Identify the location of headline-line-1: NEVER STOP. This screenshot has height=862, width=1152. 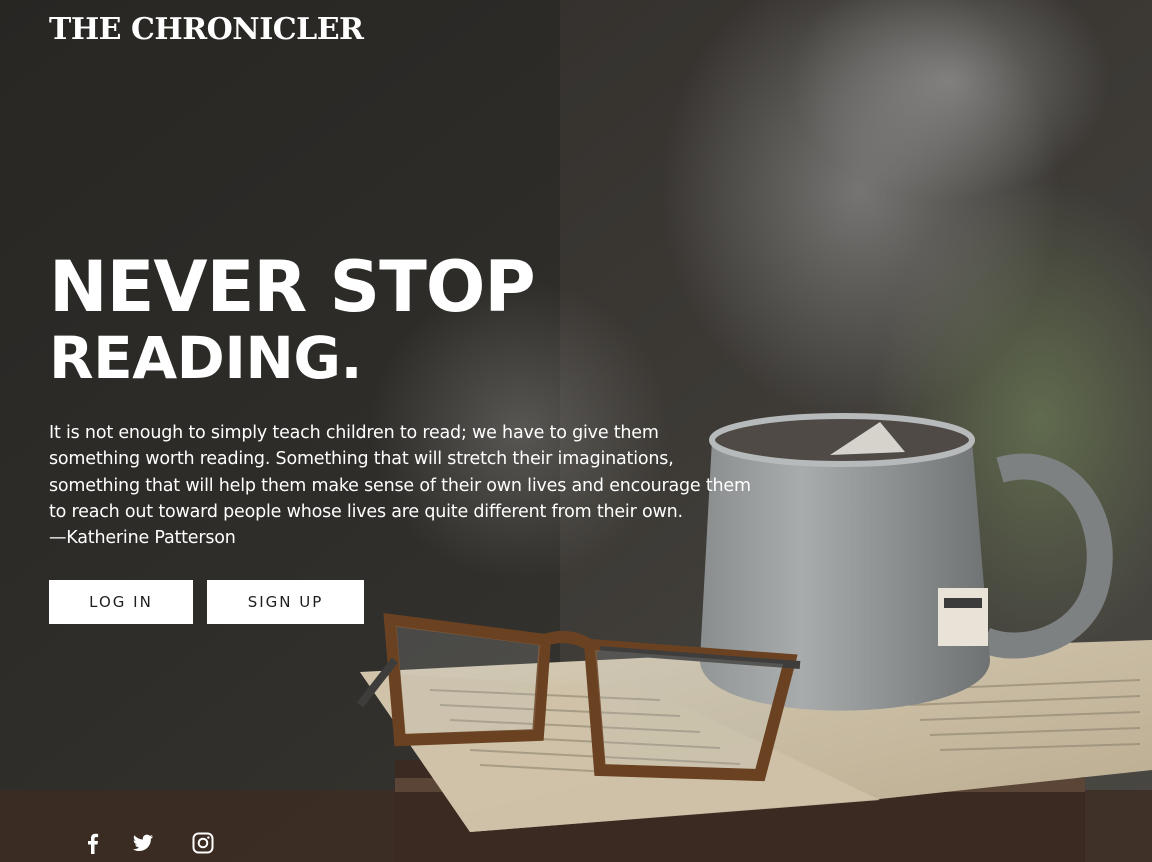
(292, 287).